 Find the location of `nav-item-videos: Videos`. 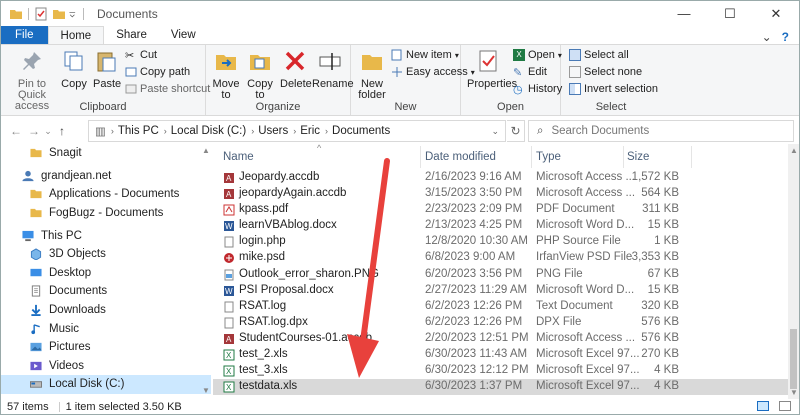

nav-item-videos: Videos is located at coordinates (106, 366).